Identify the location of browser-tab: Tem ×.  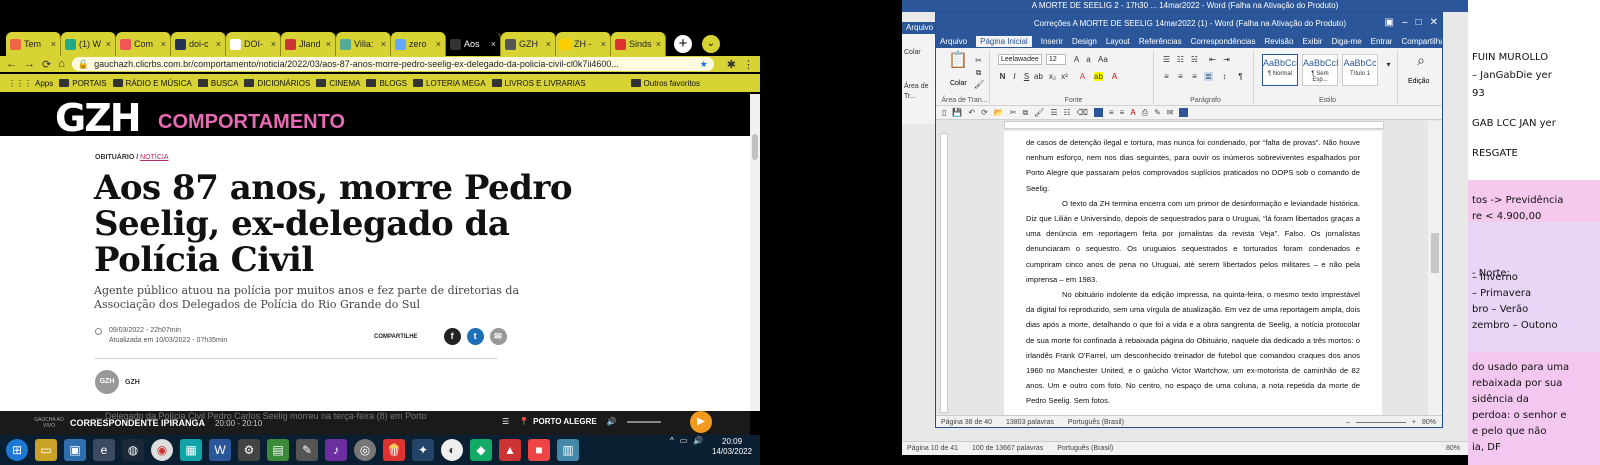
(33, 44).